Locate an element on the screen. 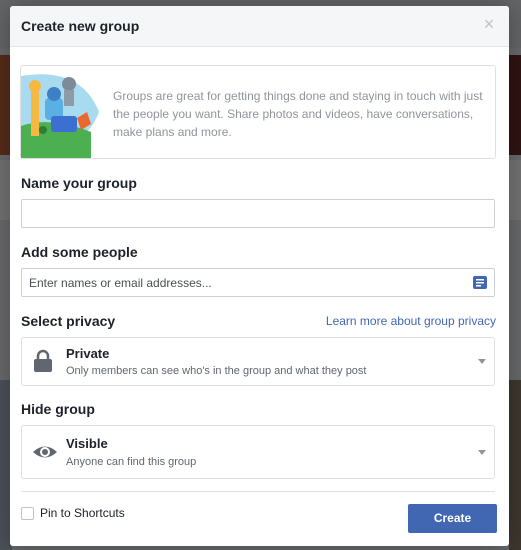 Image resolution: width=521 pixels, height=550 pixels. privacy-help-link: Learn more about group privacy is located at coordinates (411, 321).